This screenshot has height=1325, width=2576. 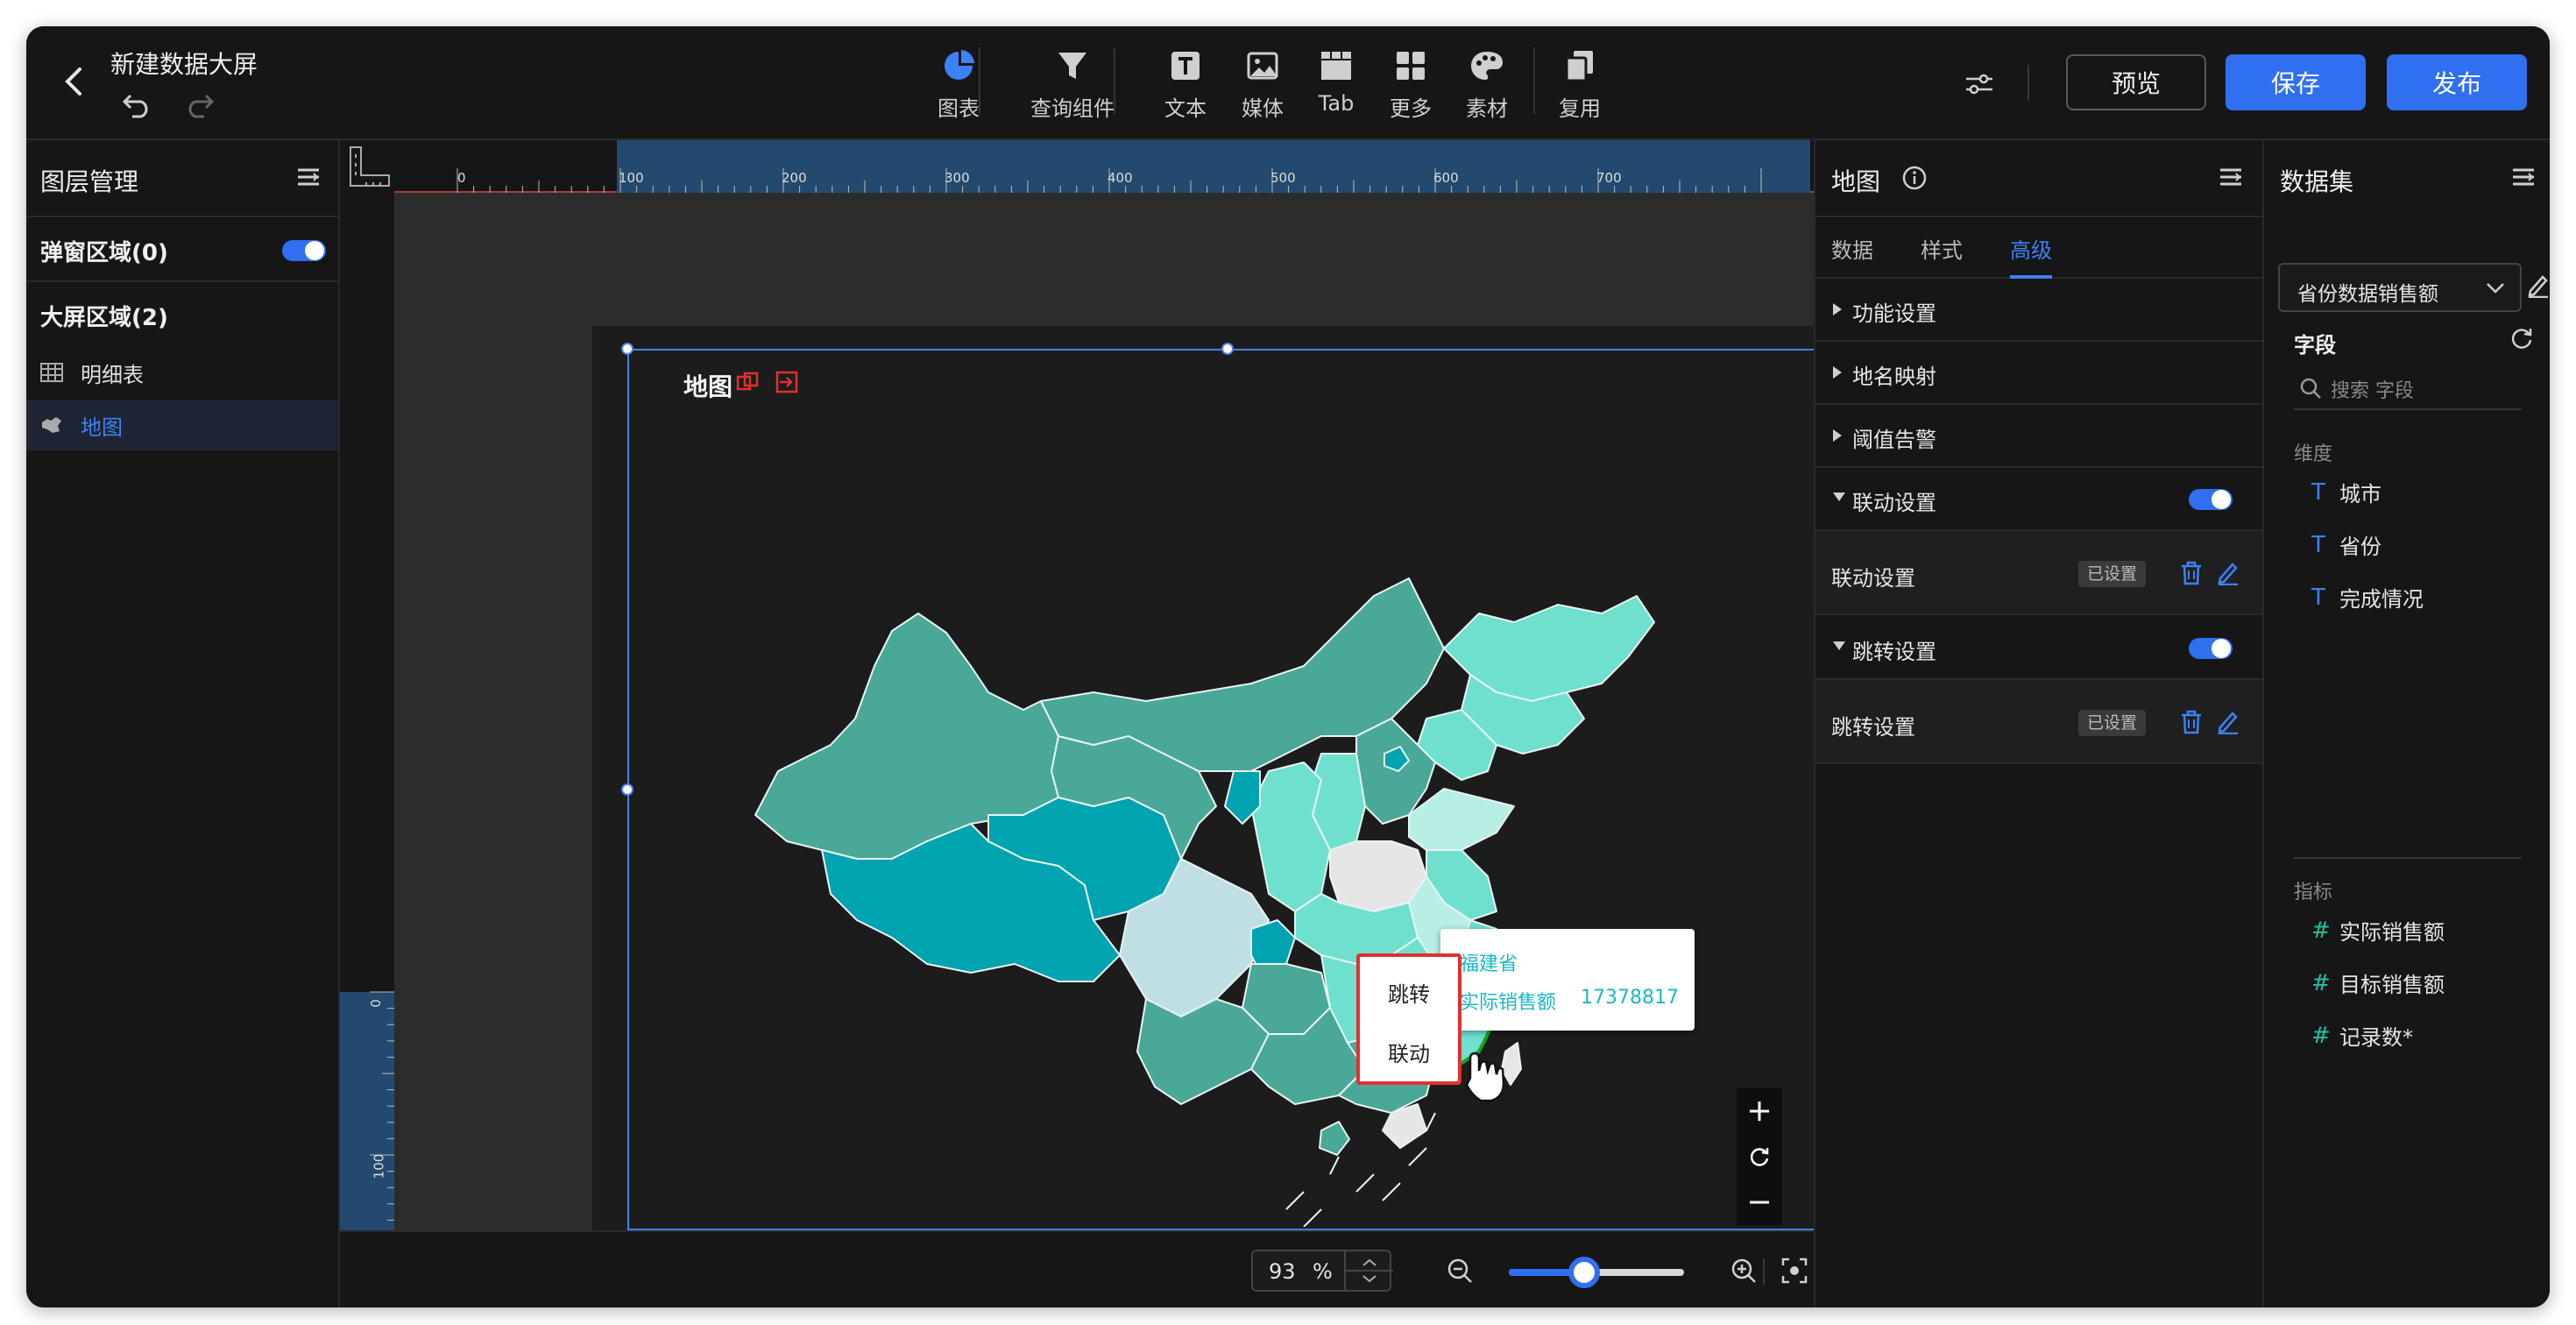 What do you see at coordinates (1794, 1270) in the screenshot?
I see `fit-screen-button` at bounding box center [1794, 1270].